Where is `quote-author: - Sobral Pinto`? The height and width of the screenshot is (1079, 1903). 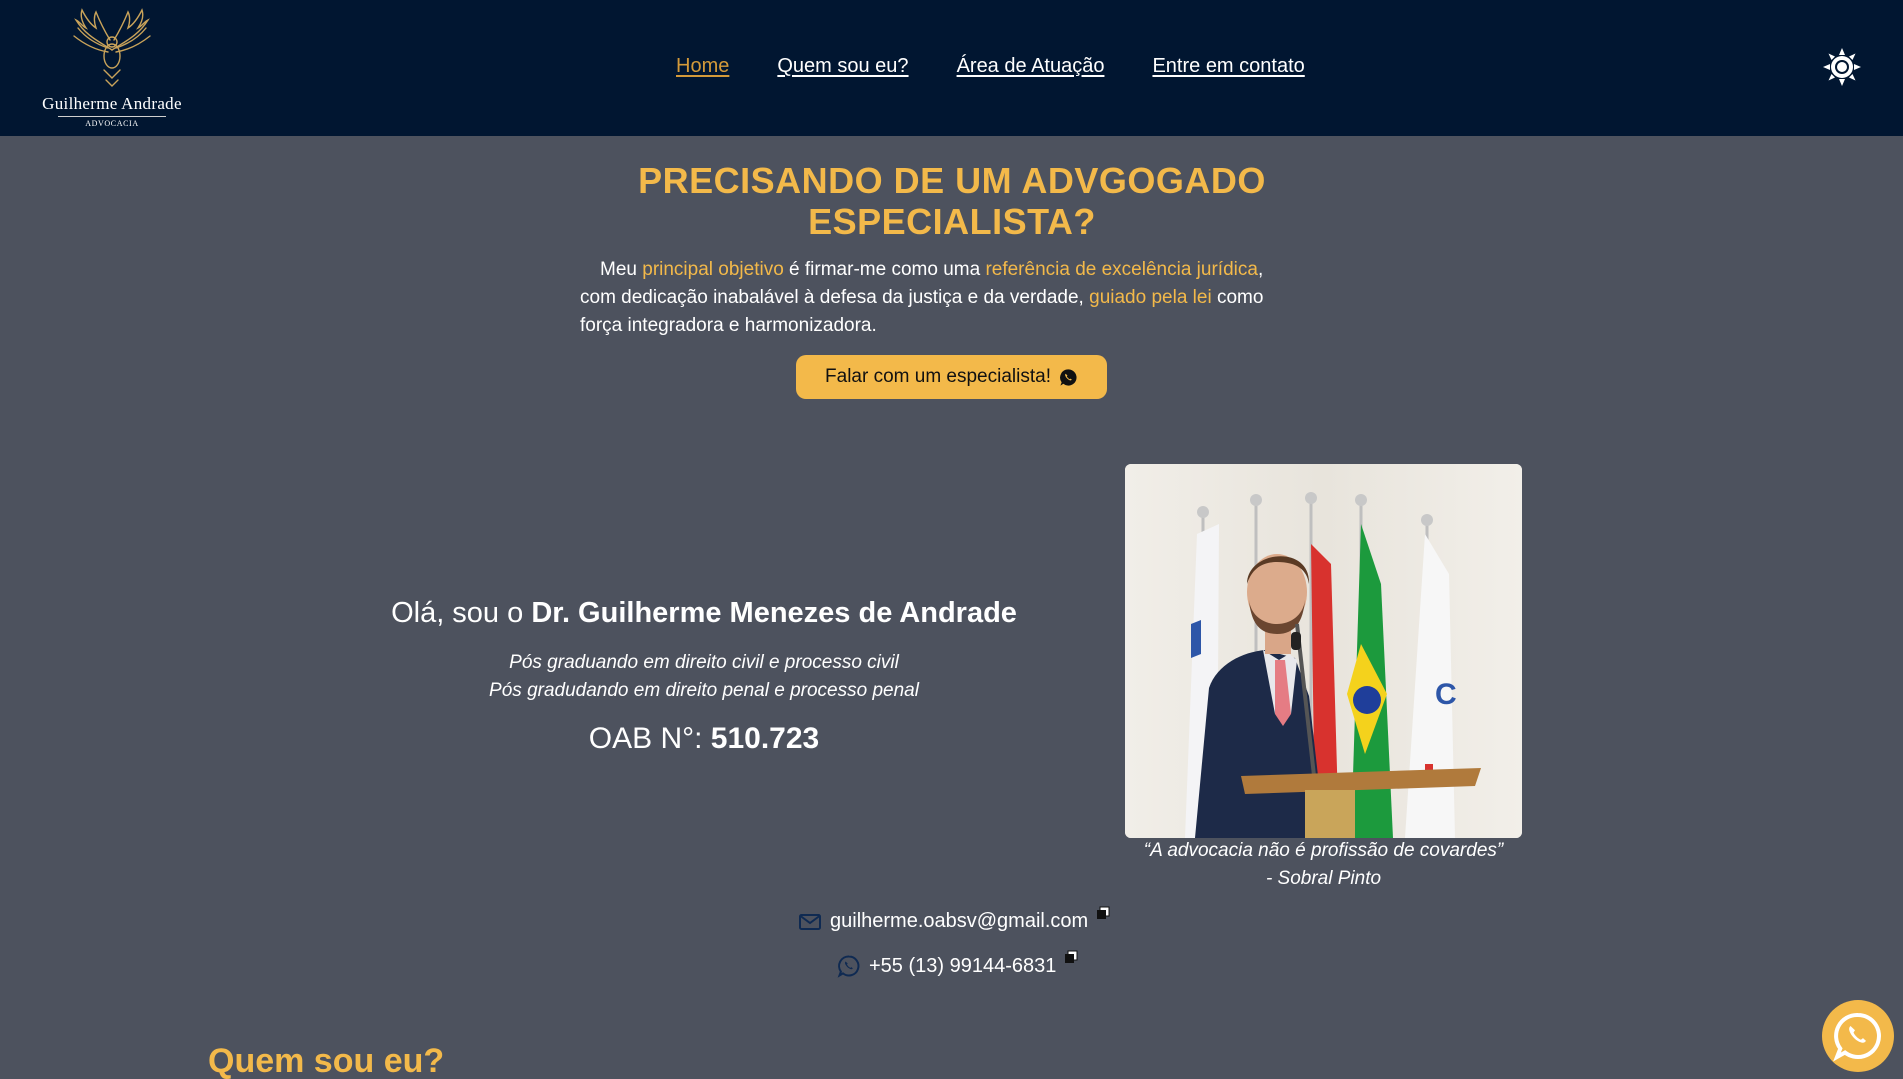
quote-author: - Sobral Pinto is located at coordinates (1323, 878).